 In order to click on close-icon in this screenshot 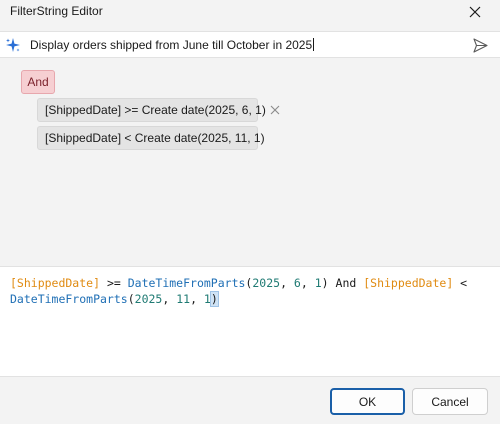, I will do `click(475, 12)`.